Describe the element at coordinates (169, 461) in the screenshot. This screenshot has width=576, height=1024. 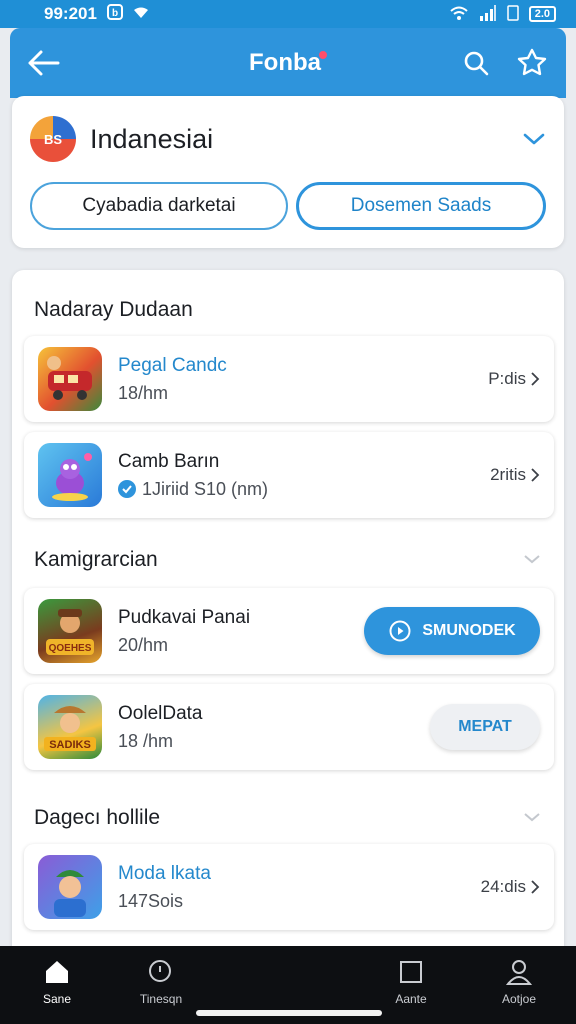
I see `item-name: Camb Barın` at that location.